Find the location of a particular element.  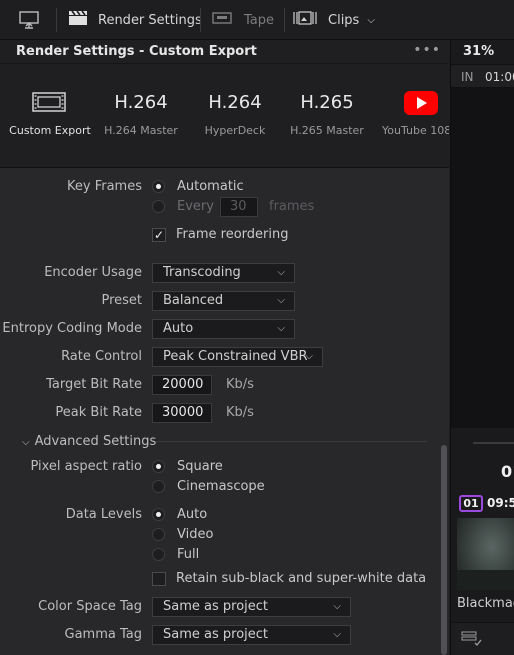

color-space-tag-select: Same as project ⌵ is located at coordinates (251, 607).